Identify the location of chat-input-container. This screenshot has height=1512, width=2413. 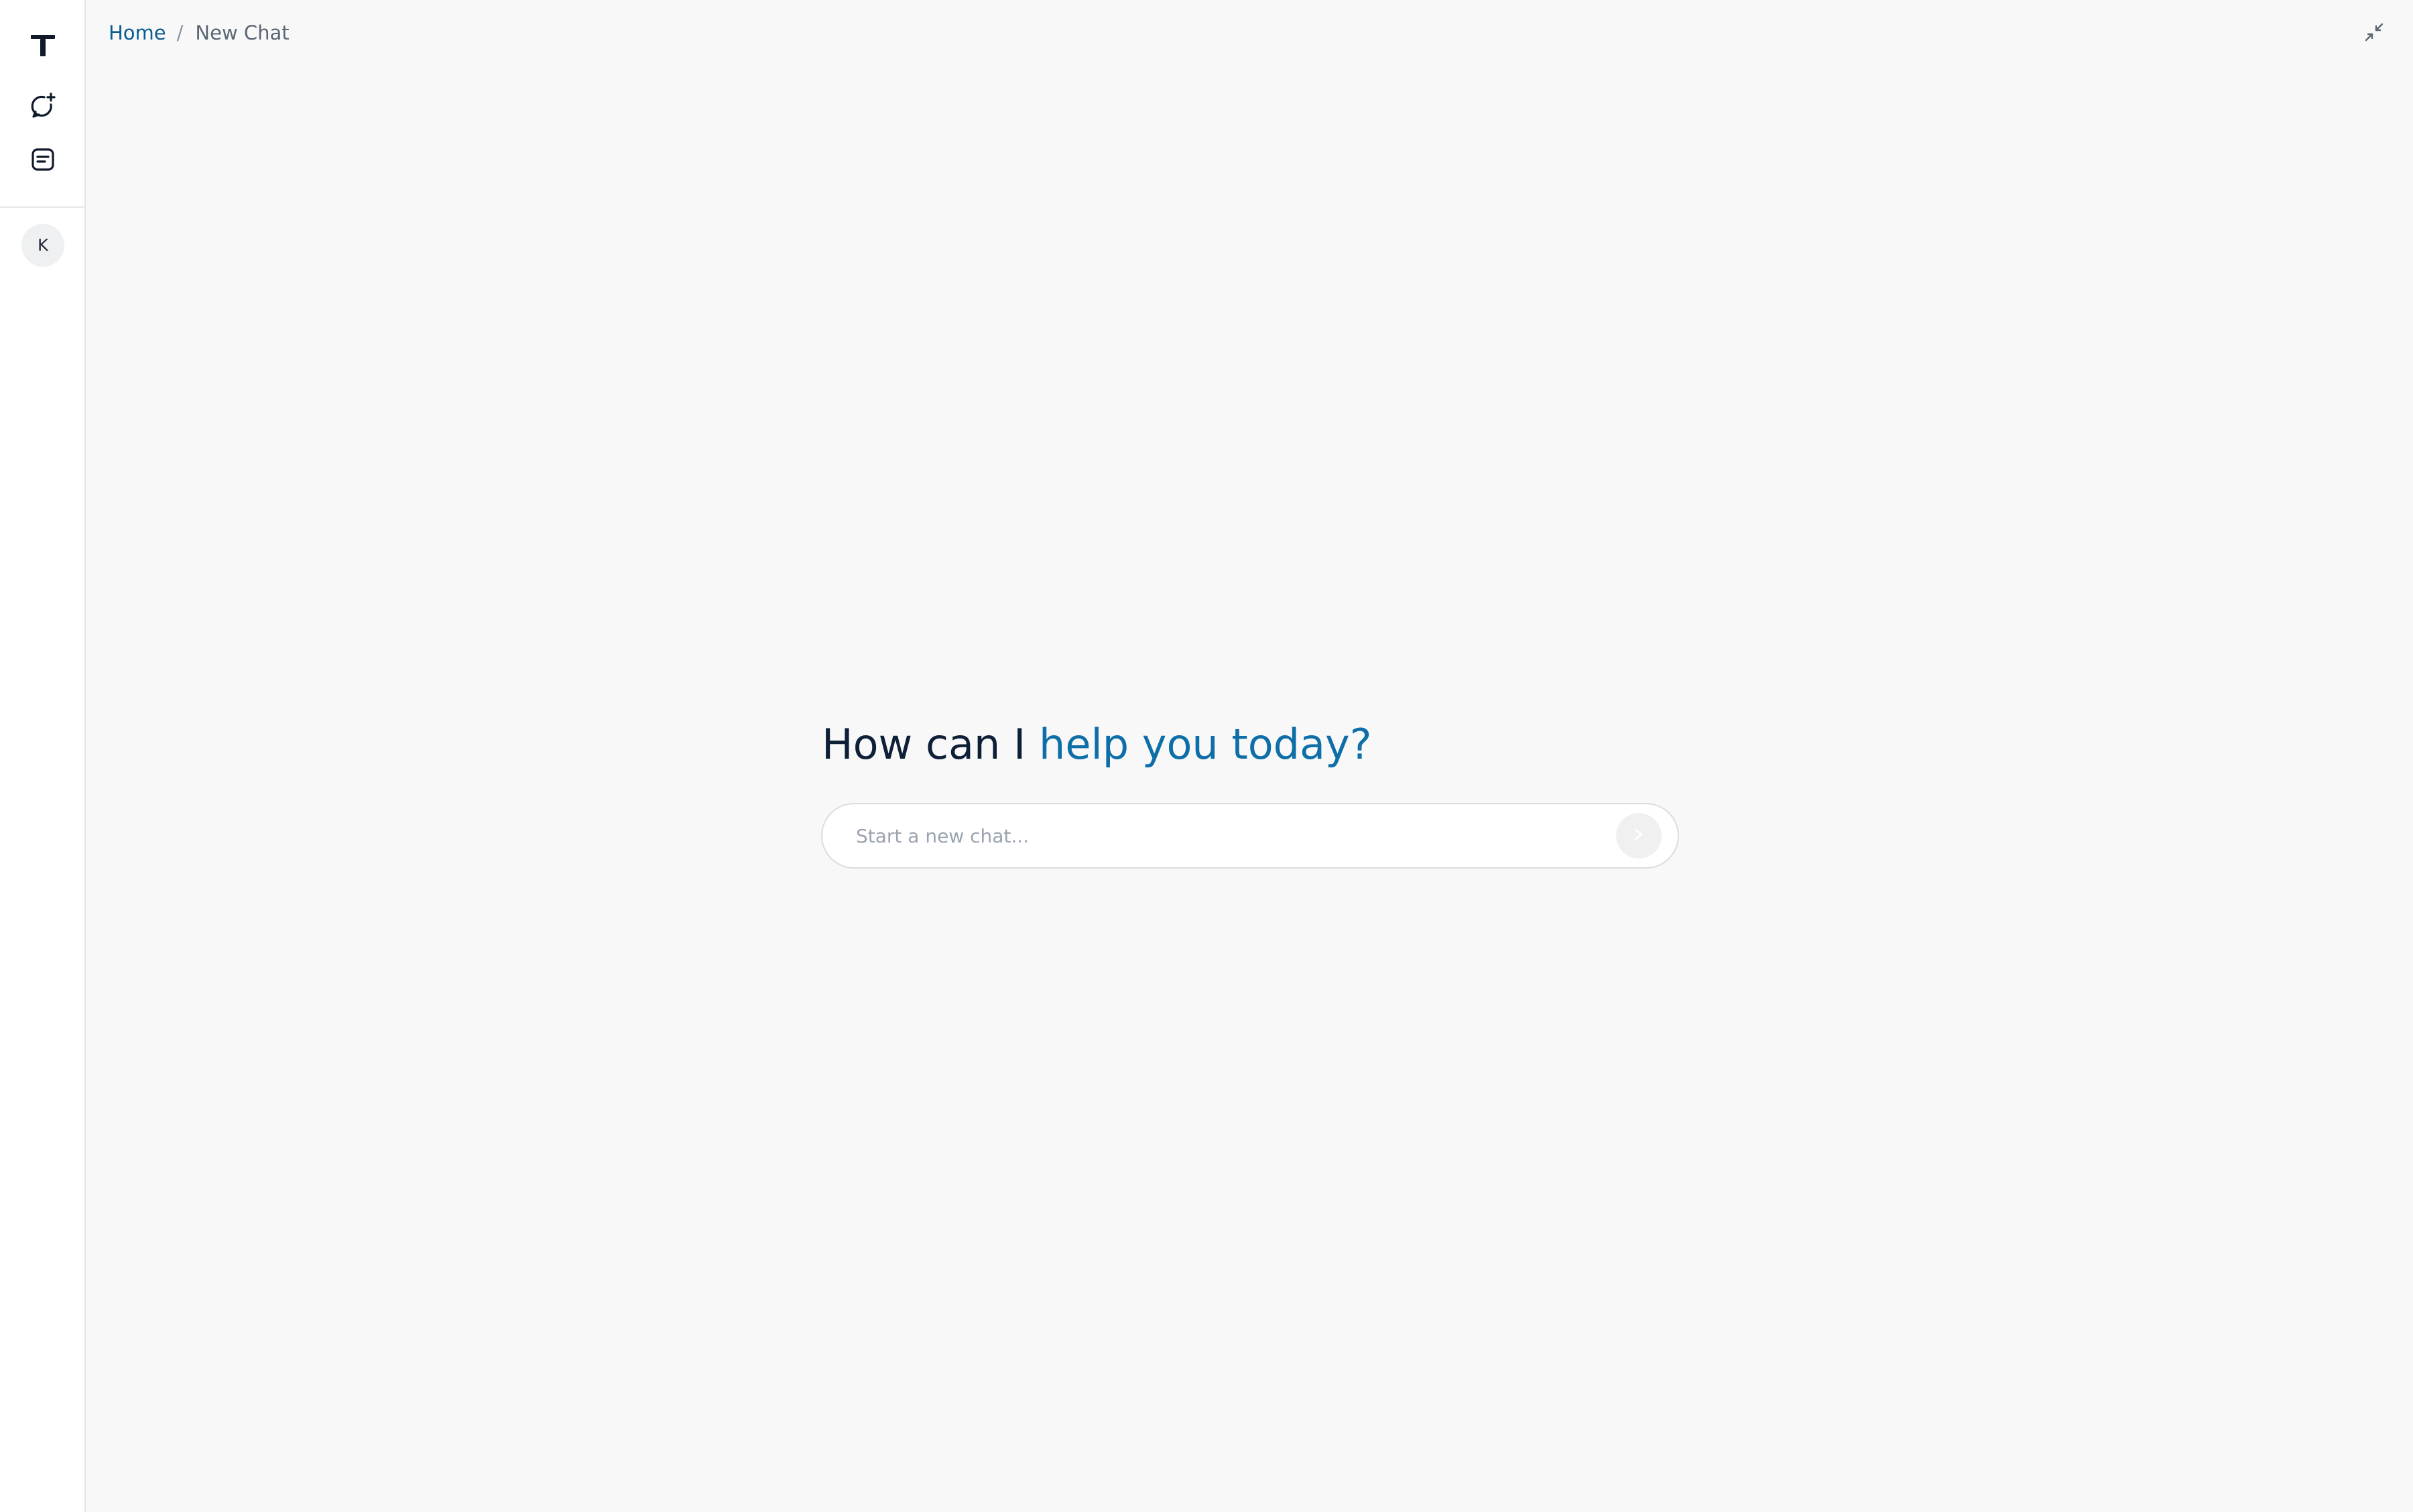
(1250, 836).